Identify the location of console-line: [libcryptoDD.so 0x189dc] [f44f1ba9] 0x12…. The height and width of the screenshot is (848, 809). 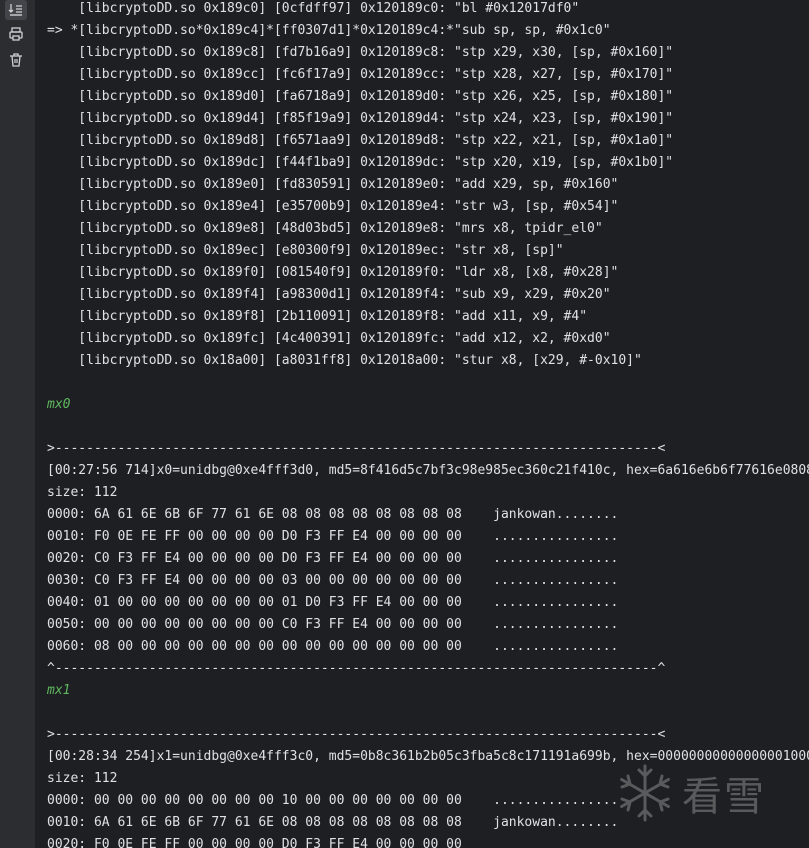
(360, 162).